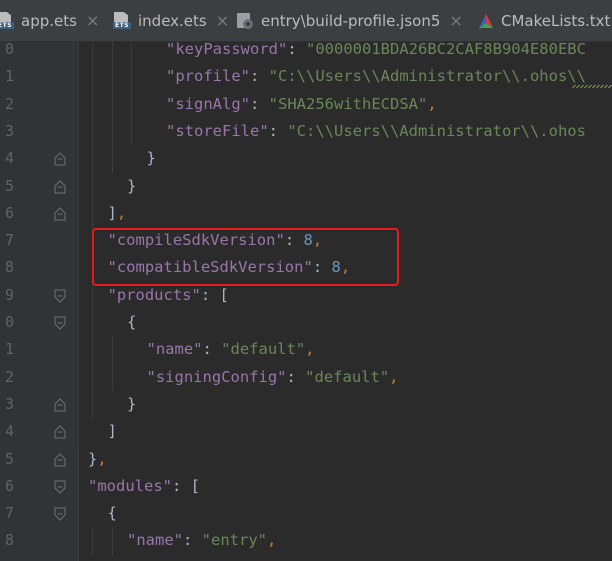  Describe the element at coordinates (39, 301) in the screenshot. I see `line-number-gutter: 0 1 2 3 4 5 6 7 8 9 0 1 2 3 4 5 6 7 8` at that location.